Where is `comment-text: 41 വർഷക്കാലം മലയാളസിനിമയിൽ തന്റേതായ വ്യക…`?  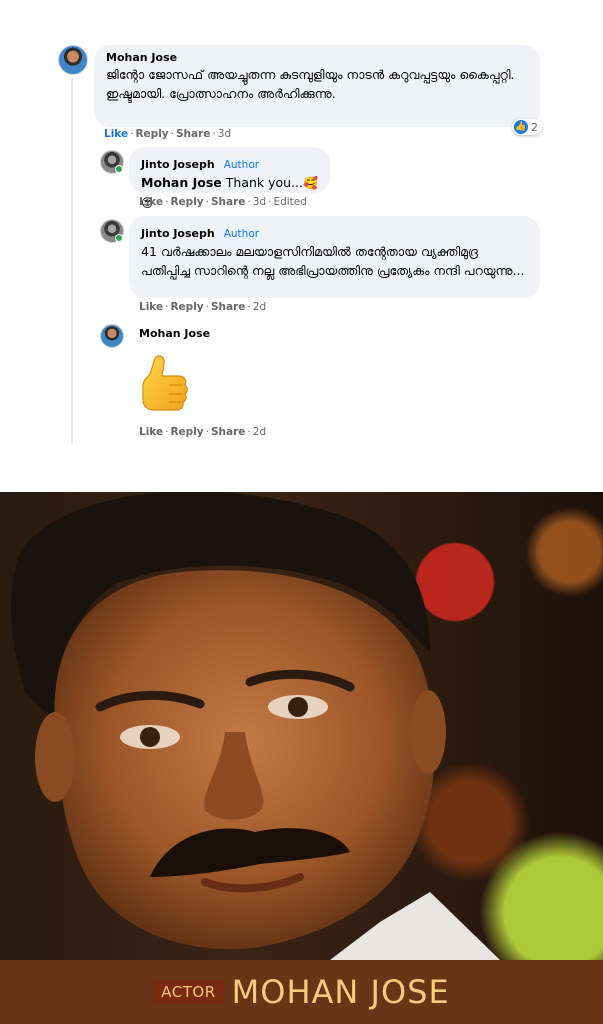
comment-text: 41 വർഷക്കാലം മലയാളസിനിമയിൽ തന്റേതായ വ്യക… is located at coordinates (333, 261).